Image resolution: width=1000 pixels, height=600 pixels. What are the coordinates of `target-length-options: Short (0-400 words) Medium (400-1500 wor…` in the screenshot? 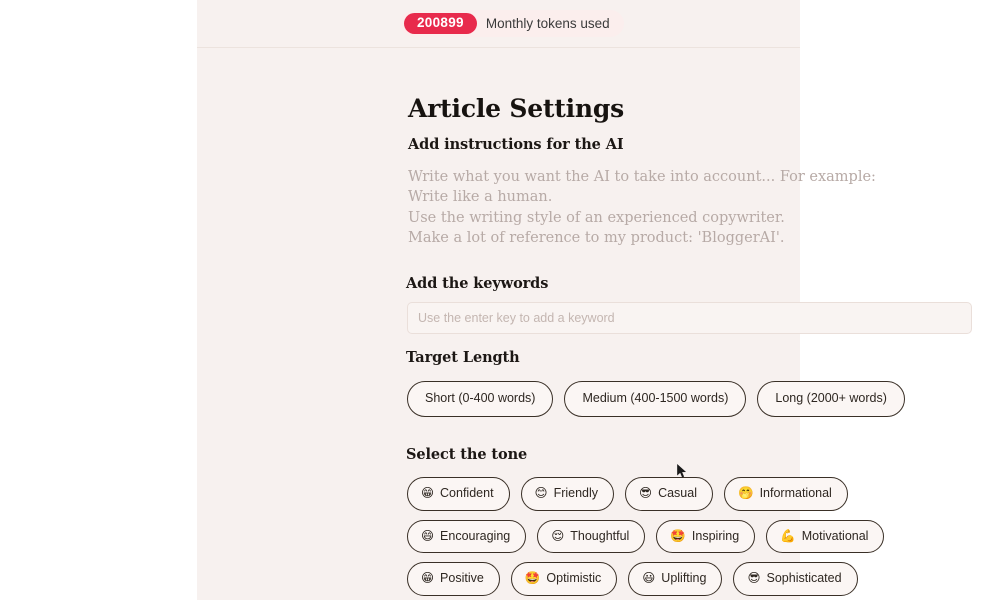 It's located at (656, 399).